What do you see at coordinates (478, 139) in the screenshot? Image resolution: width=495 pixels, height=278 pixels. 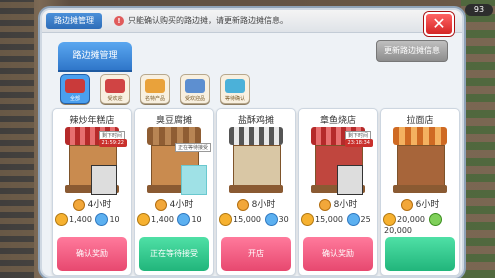 I see `background-scenery-right` at bounding box center [478, 139].